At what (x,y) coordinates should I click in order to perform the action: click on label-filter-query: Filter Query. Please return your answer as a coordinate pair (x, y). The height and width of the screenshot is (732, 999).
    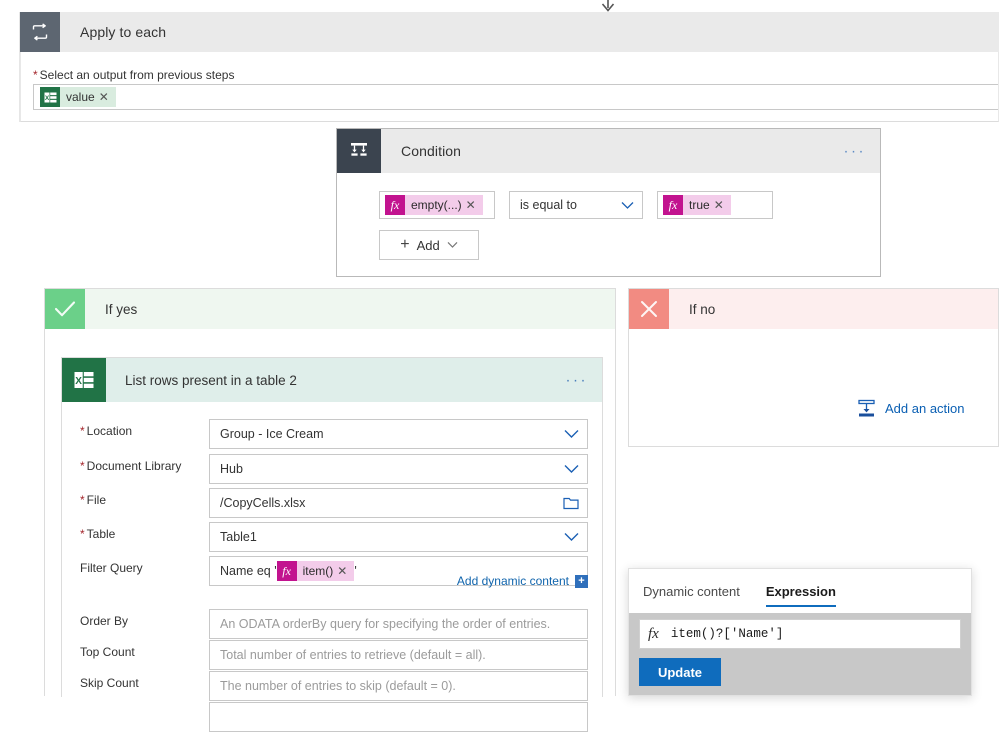
    Looking at the image, I should click on (111, 568).